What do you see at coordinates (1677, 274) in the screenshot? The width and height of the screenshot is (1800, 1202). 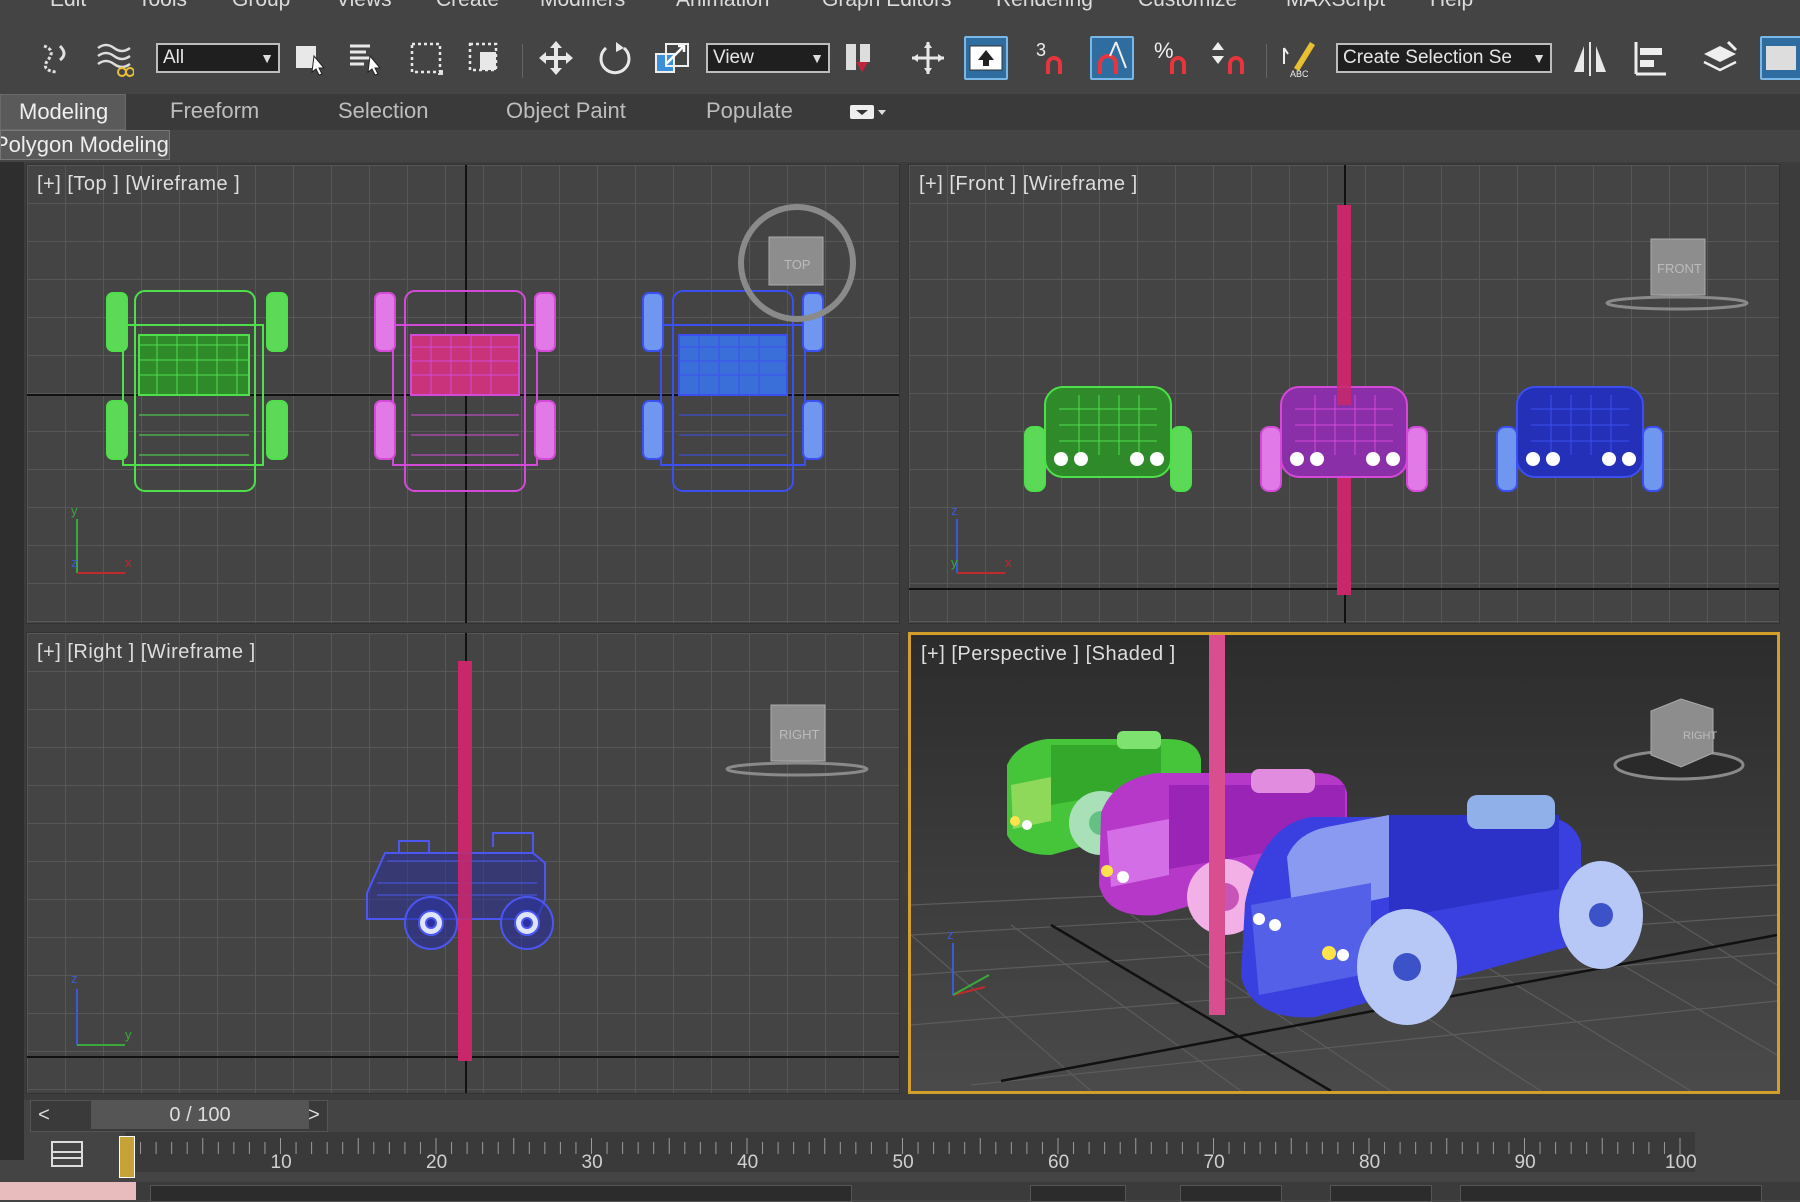 I see `viewcube-front: FRONT` at bounding box center [1677, 274].